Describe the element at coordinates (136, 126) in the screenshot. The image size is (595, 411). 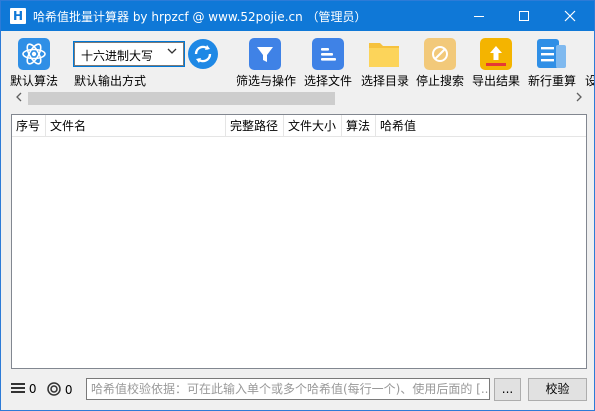
I see `column-header-filename: 文件名` at that location.